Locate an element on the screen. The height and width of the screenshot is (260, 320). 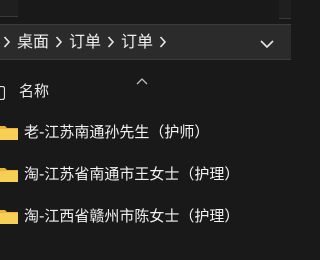
file-name: 淘-江西省赣州市陈女士（护理） is located at coordinates (132, 216).